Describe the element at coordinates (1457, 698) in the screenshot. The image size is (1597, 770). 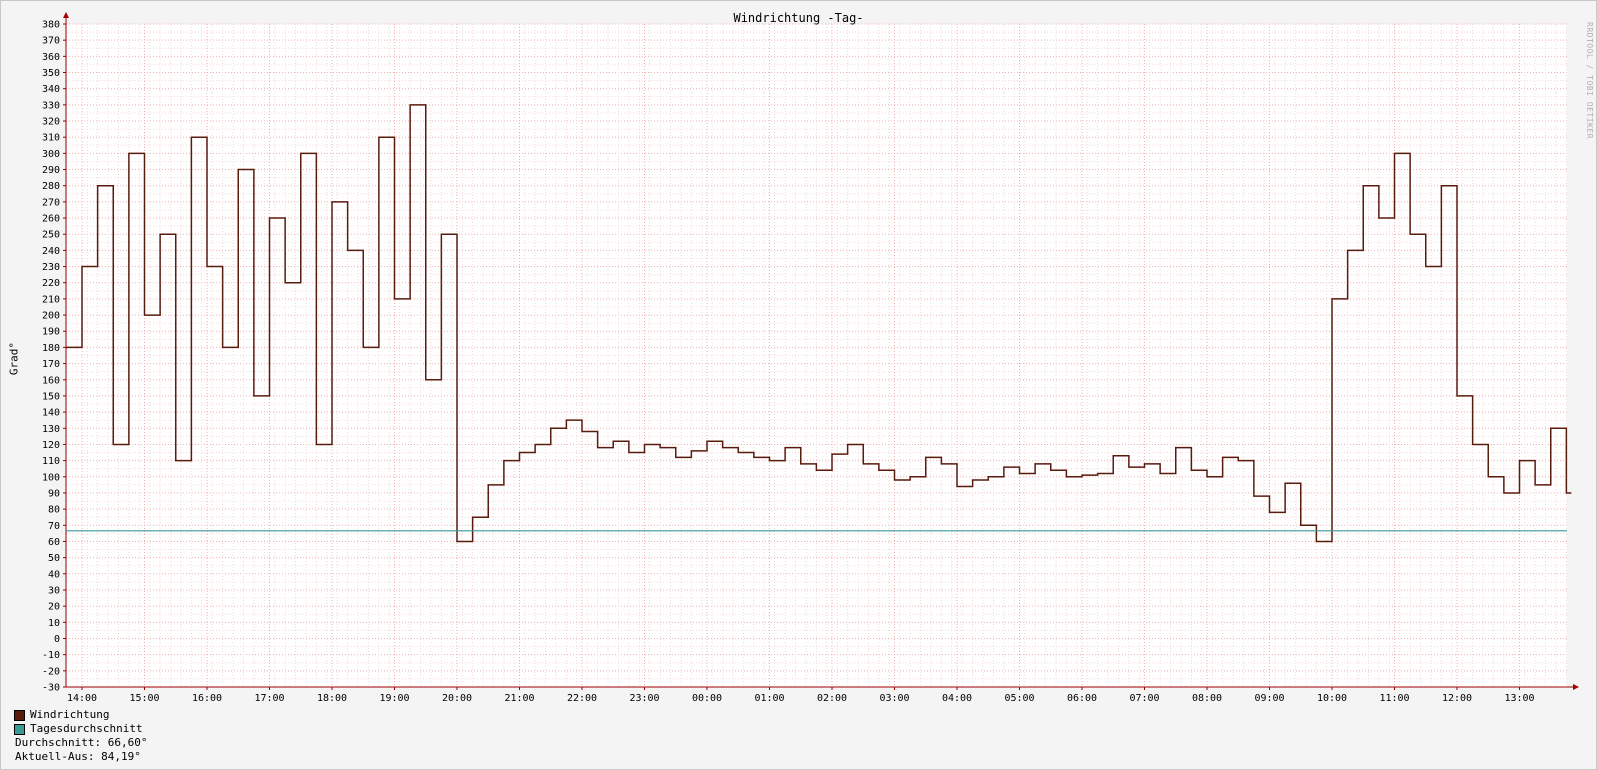
I see `x-tick-label: 12:00` at that location.